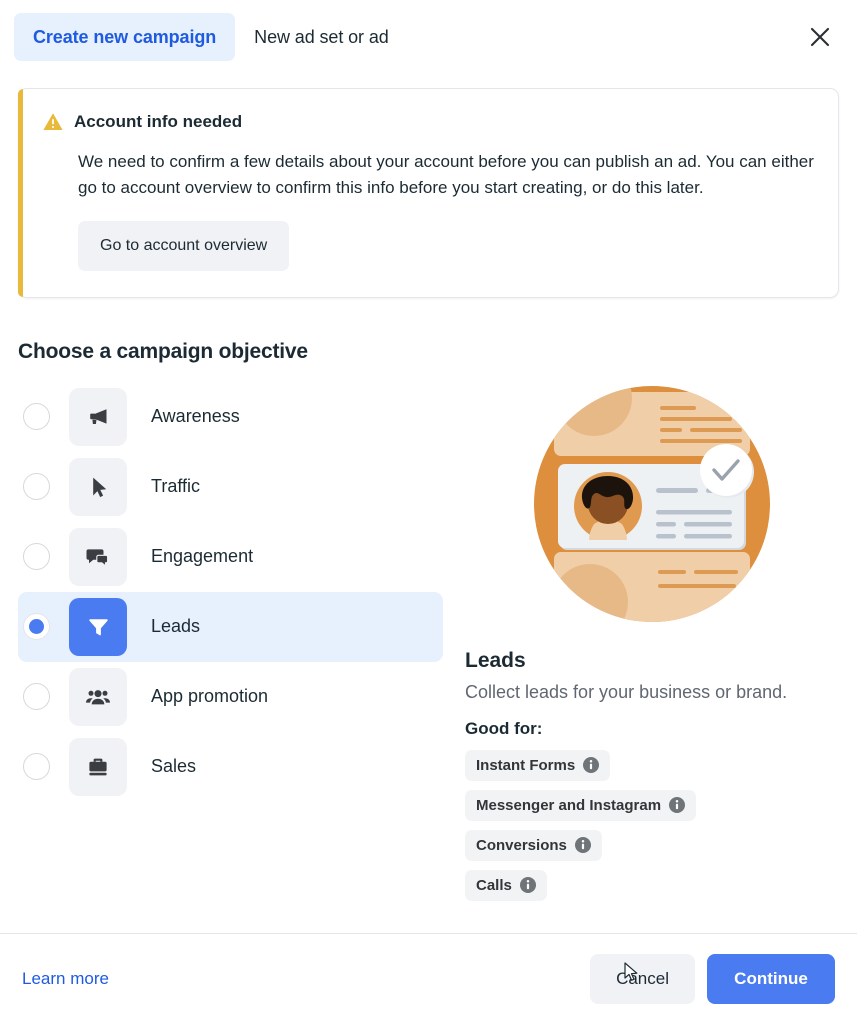 This screenshot has height=1024, width=857. Describe the element at coordinates (158, 121) in the screenshot. I see `alert-title: Account info needed` at that location.